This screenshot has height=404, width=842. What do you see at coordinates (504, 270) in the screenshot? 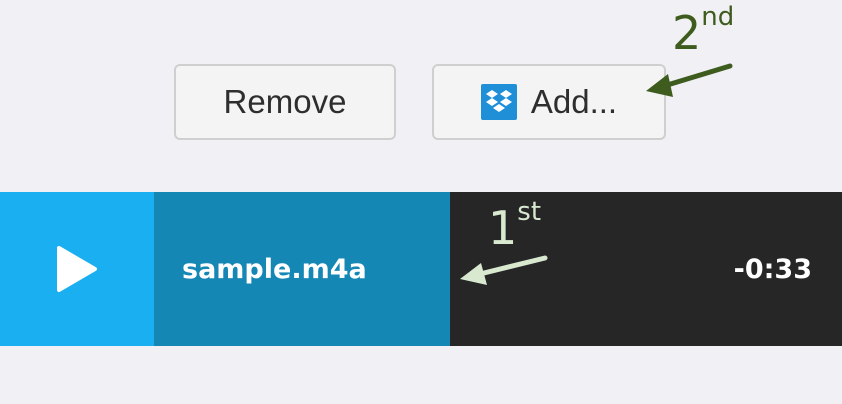
I see `arrow-first` at bounding box center [504, 270].